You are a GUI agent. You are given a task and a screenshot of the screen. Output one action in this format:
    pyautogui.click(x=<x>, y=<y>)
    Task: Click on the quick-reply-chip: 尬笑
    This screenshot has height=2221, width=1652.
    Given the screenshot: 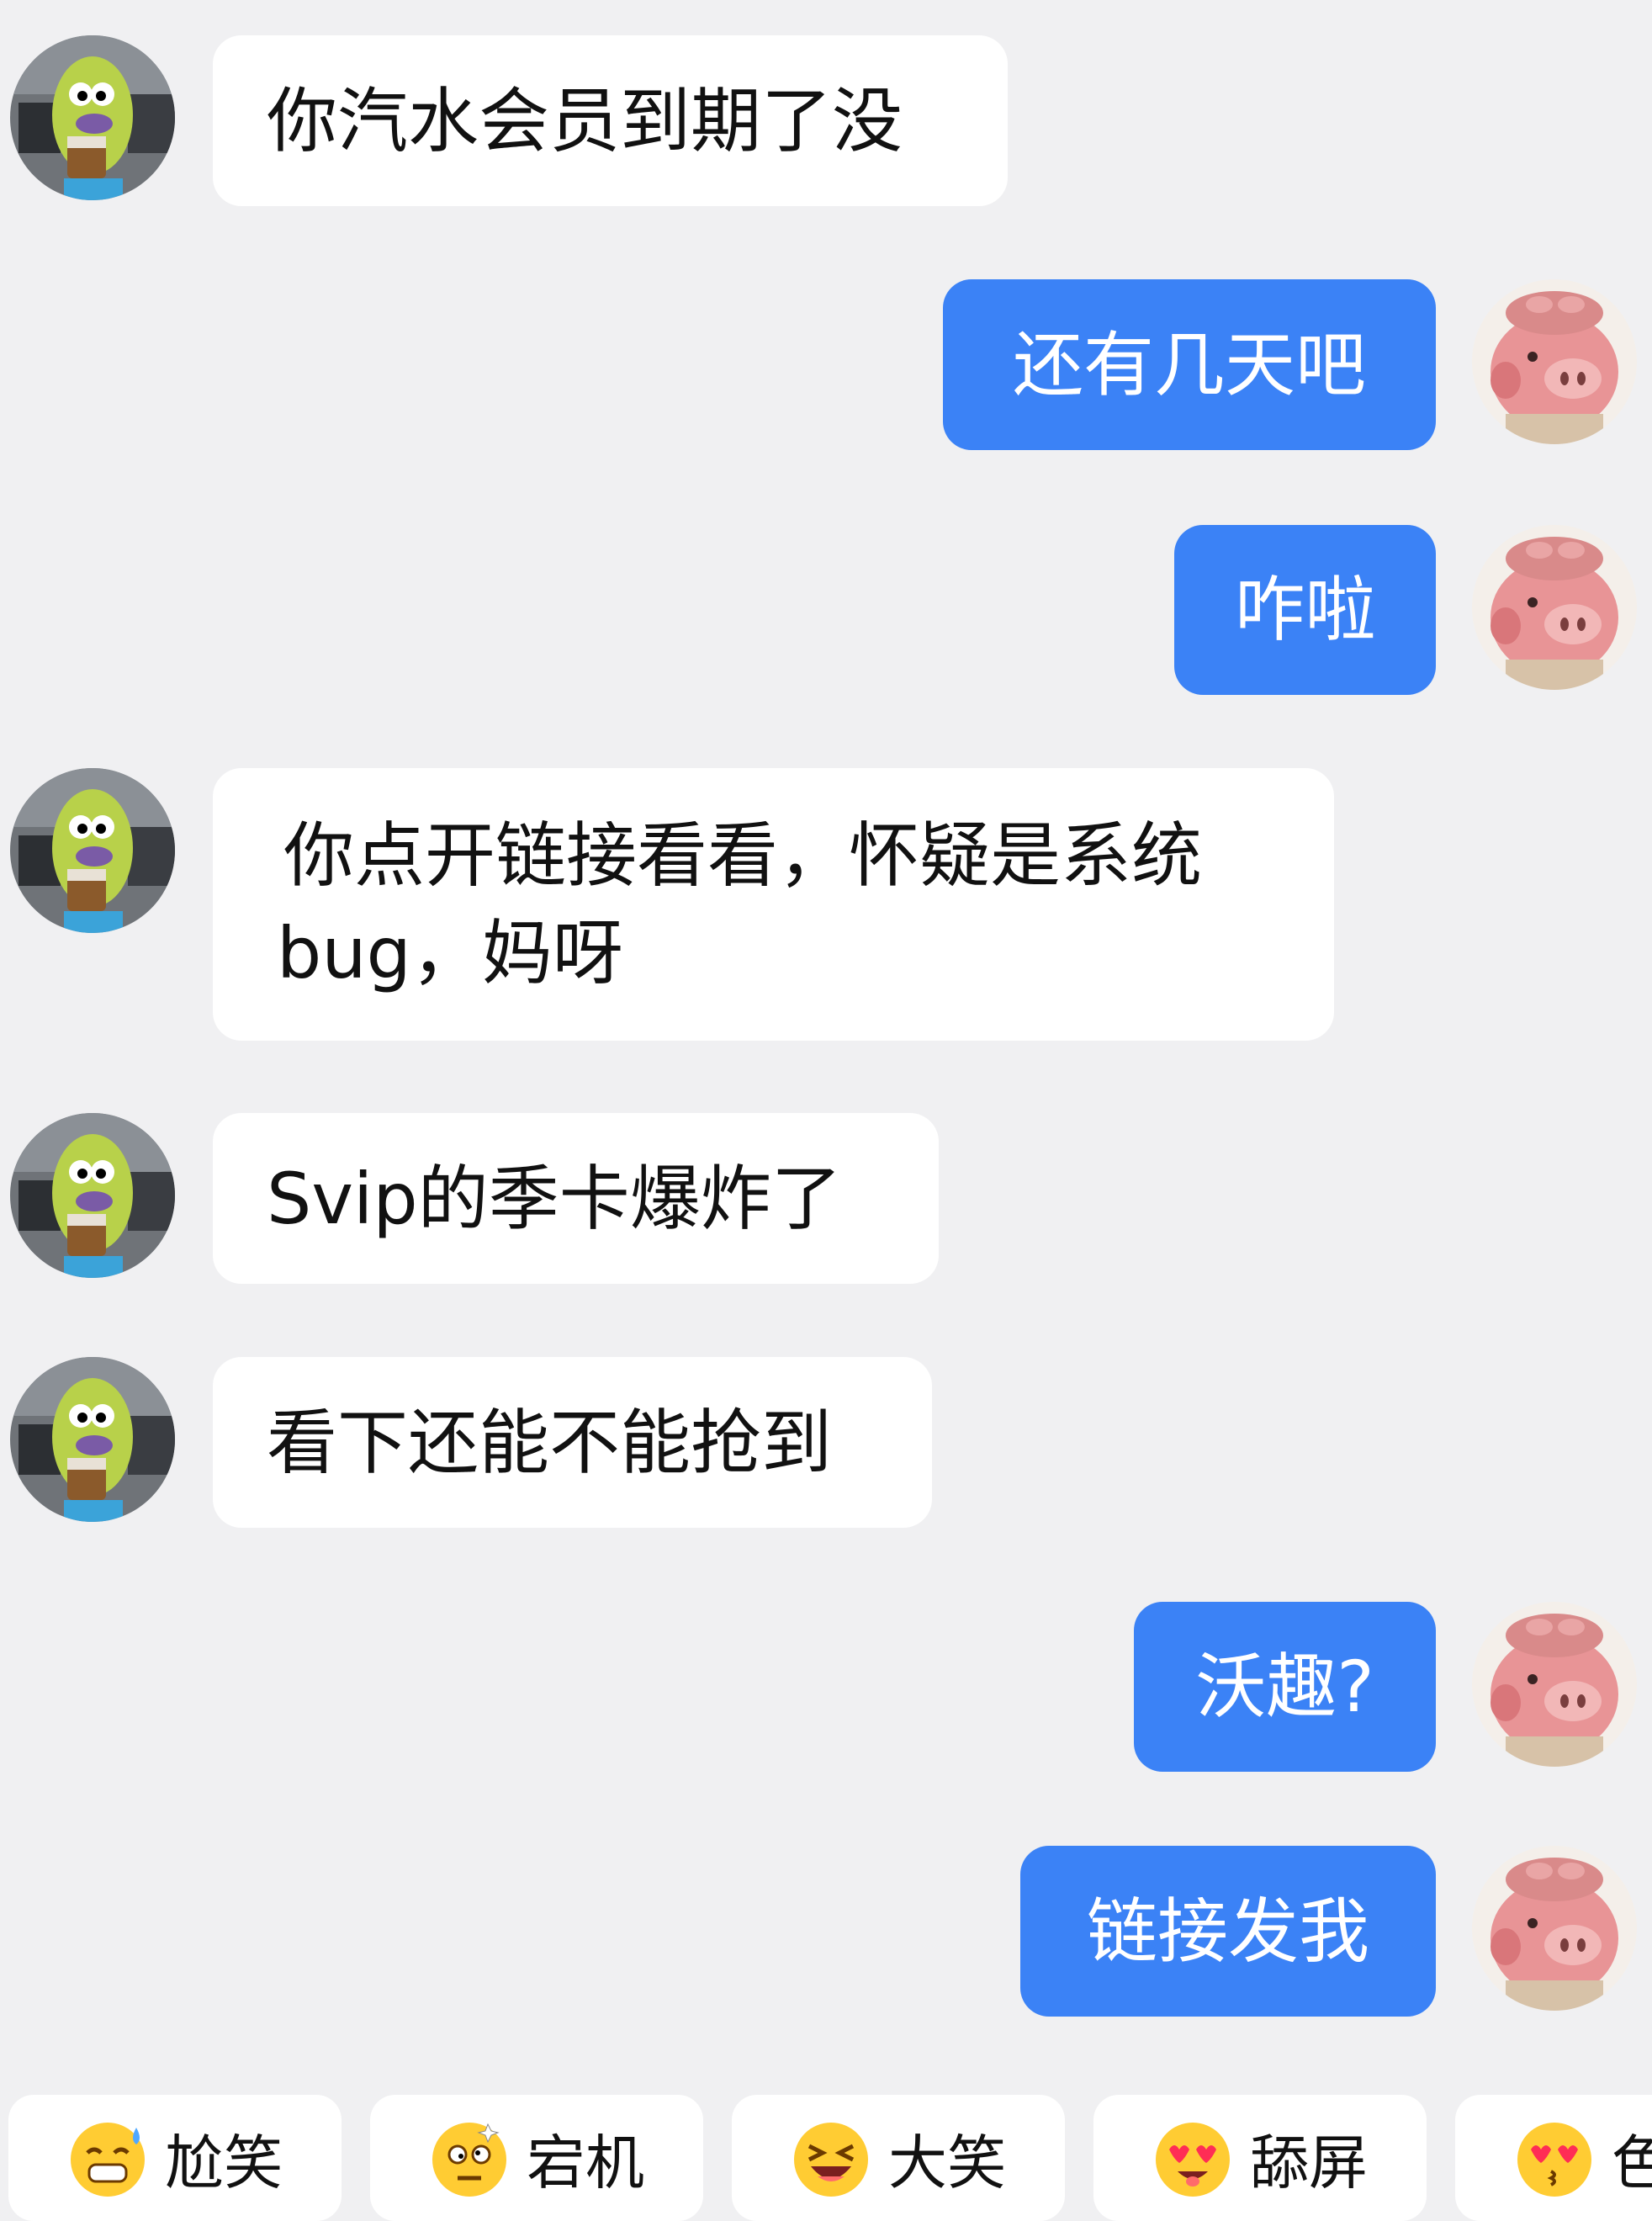 What is the action you would take?
    pyautogui.click(x=175, y=2158)
    